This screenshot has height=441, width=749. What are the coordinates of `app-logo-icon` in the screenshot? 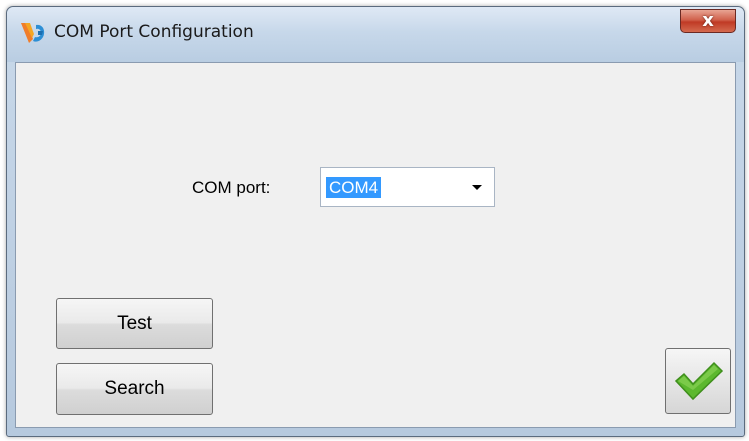 It's located at (33, 33).